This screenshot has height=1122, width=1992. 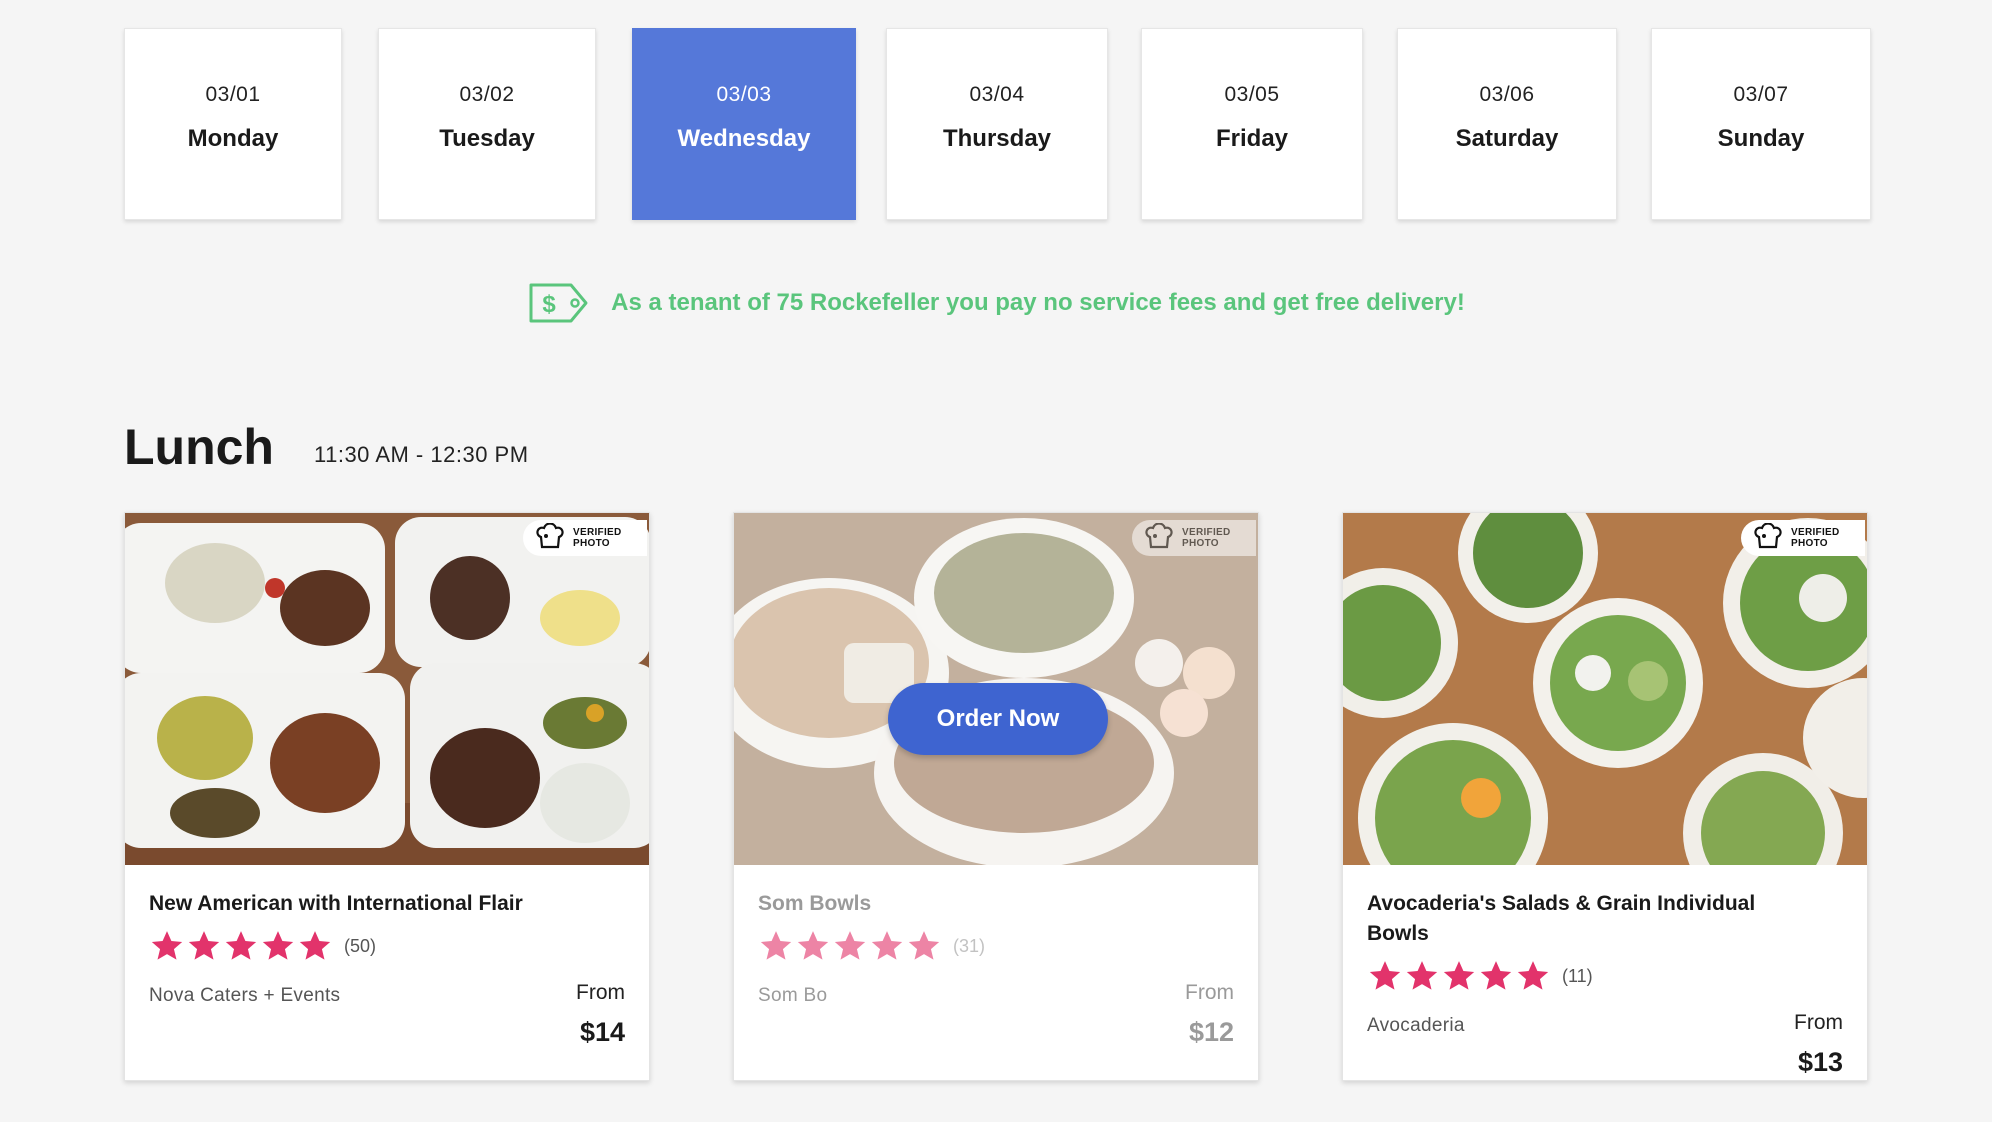 I want to click on price-block: From $13, so click(x=1818, y=1044).